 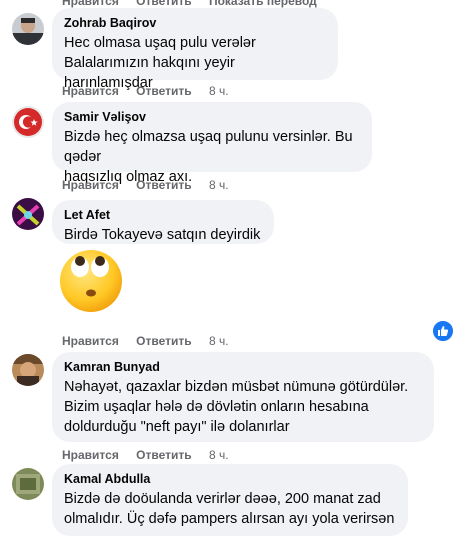 What do you see at coordinates (195, 23) in the screenshot?
I see `comment-author: Zohrab Baqirov` at bounding box center [195, 23].